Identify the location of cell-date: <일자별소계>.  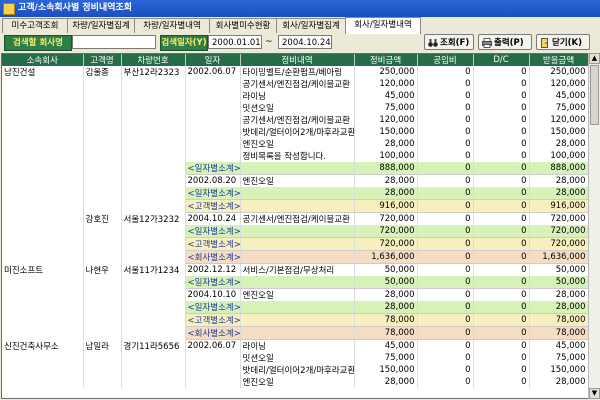
(213, 282).